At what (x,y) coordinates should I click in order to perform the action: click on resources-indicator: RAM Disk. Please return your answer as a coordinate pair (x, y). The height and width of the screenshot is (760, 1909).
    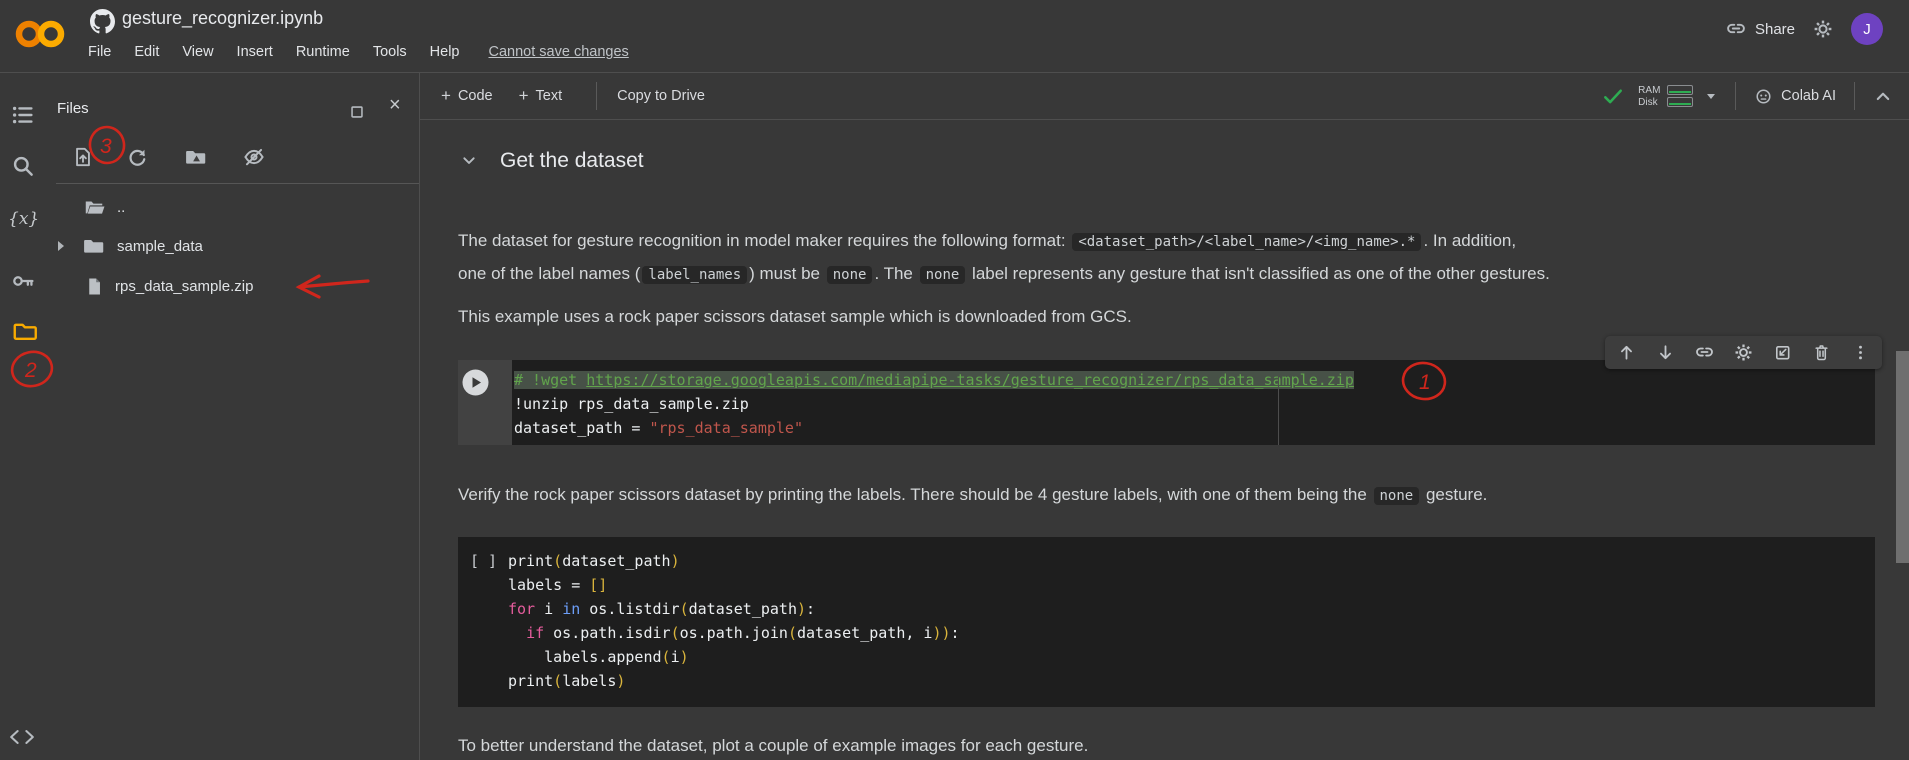
    Looking at the image, I should click on (1678, 96).